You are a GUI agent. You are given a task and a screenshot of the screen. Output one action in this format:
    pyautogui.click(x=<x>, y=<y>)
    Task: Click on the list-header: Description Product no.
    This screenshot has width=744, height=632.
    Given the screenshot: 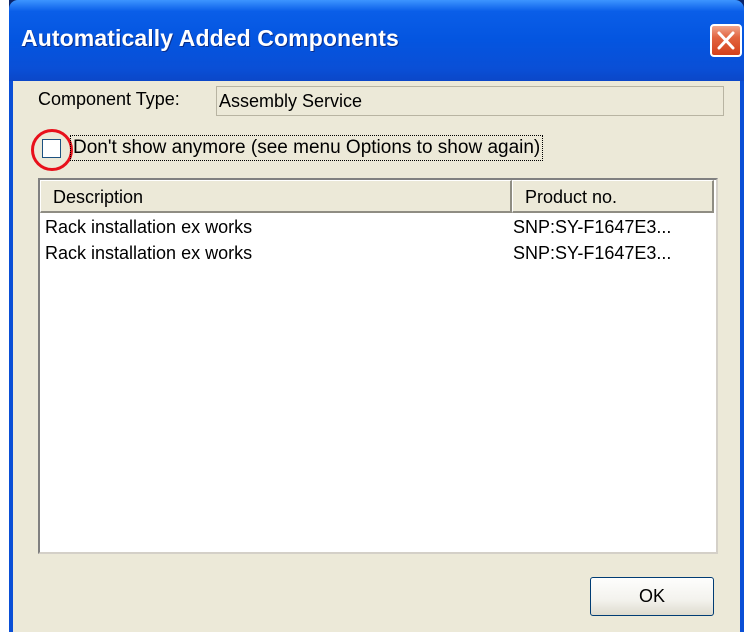 What is the action you would take?
    pyautogui.click(x=377, y=196)
    